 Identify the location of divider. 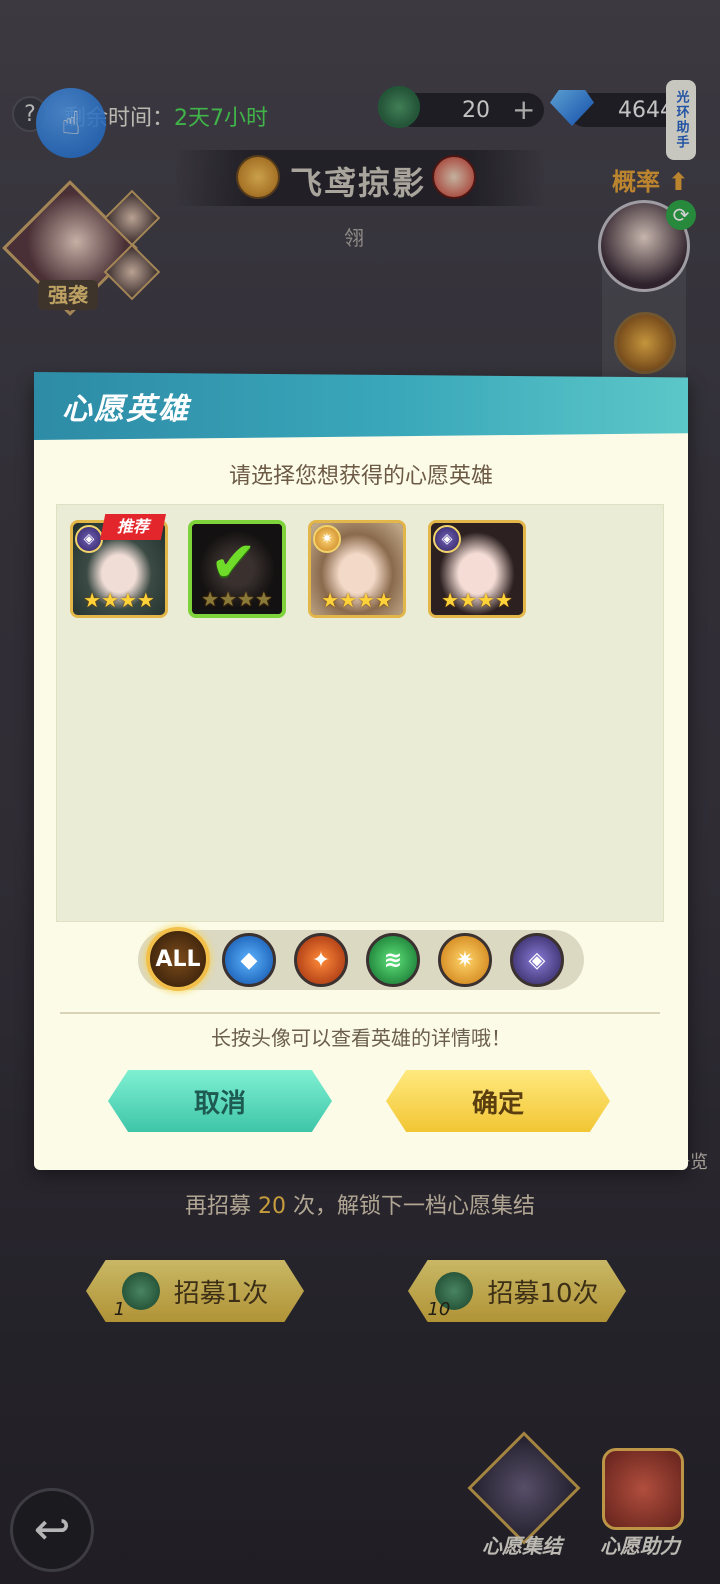
(360, 1013).